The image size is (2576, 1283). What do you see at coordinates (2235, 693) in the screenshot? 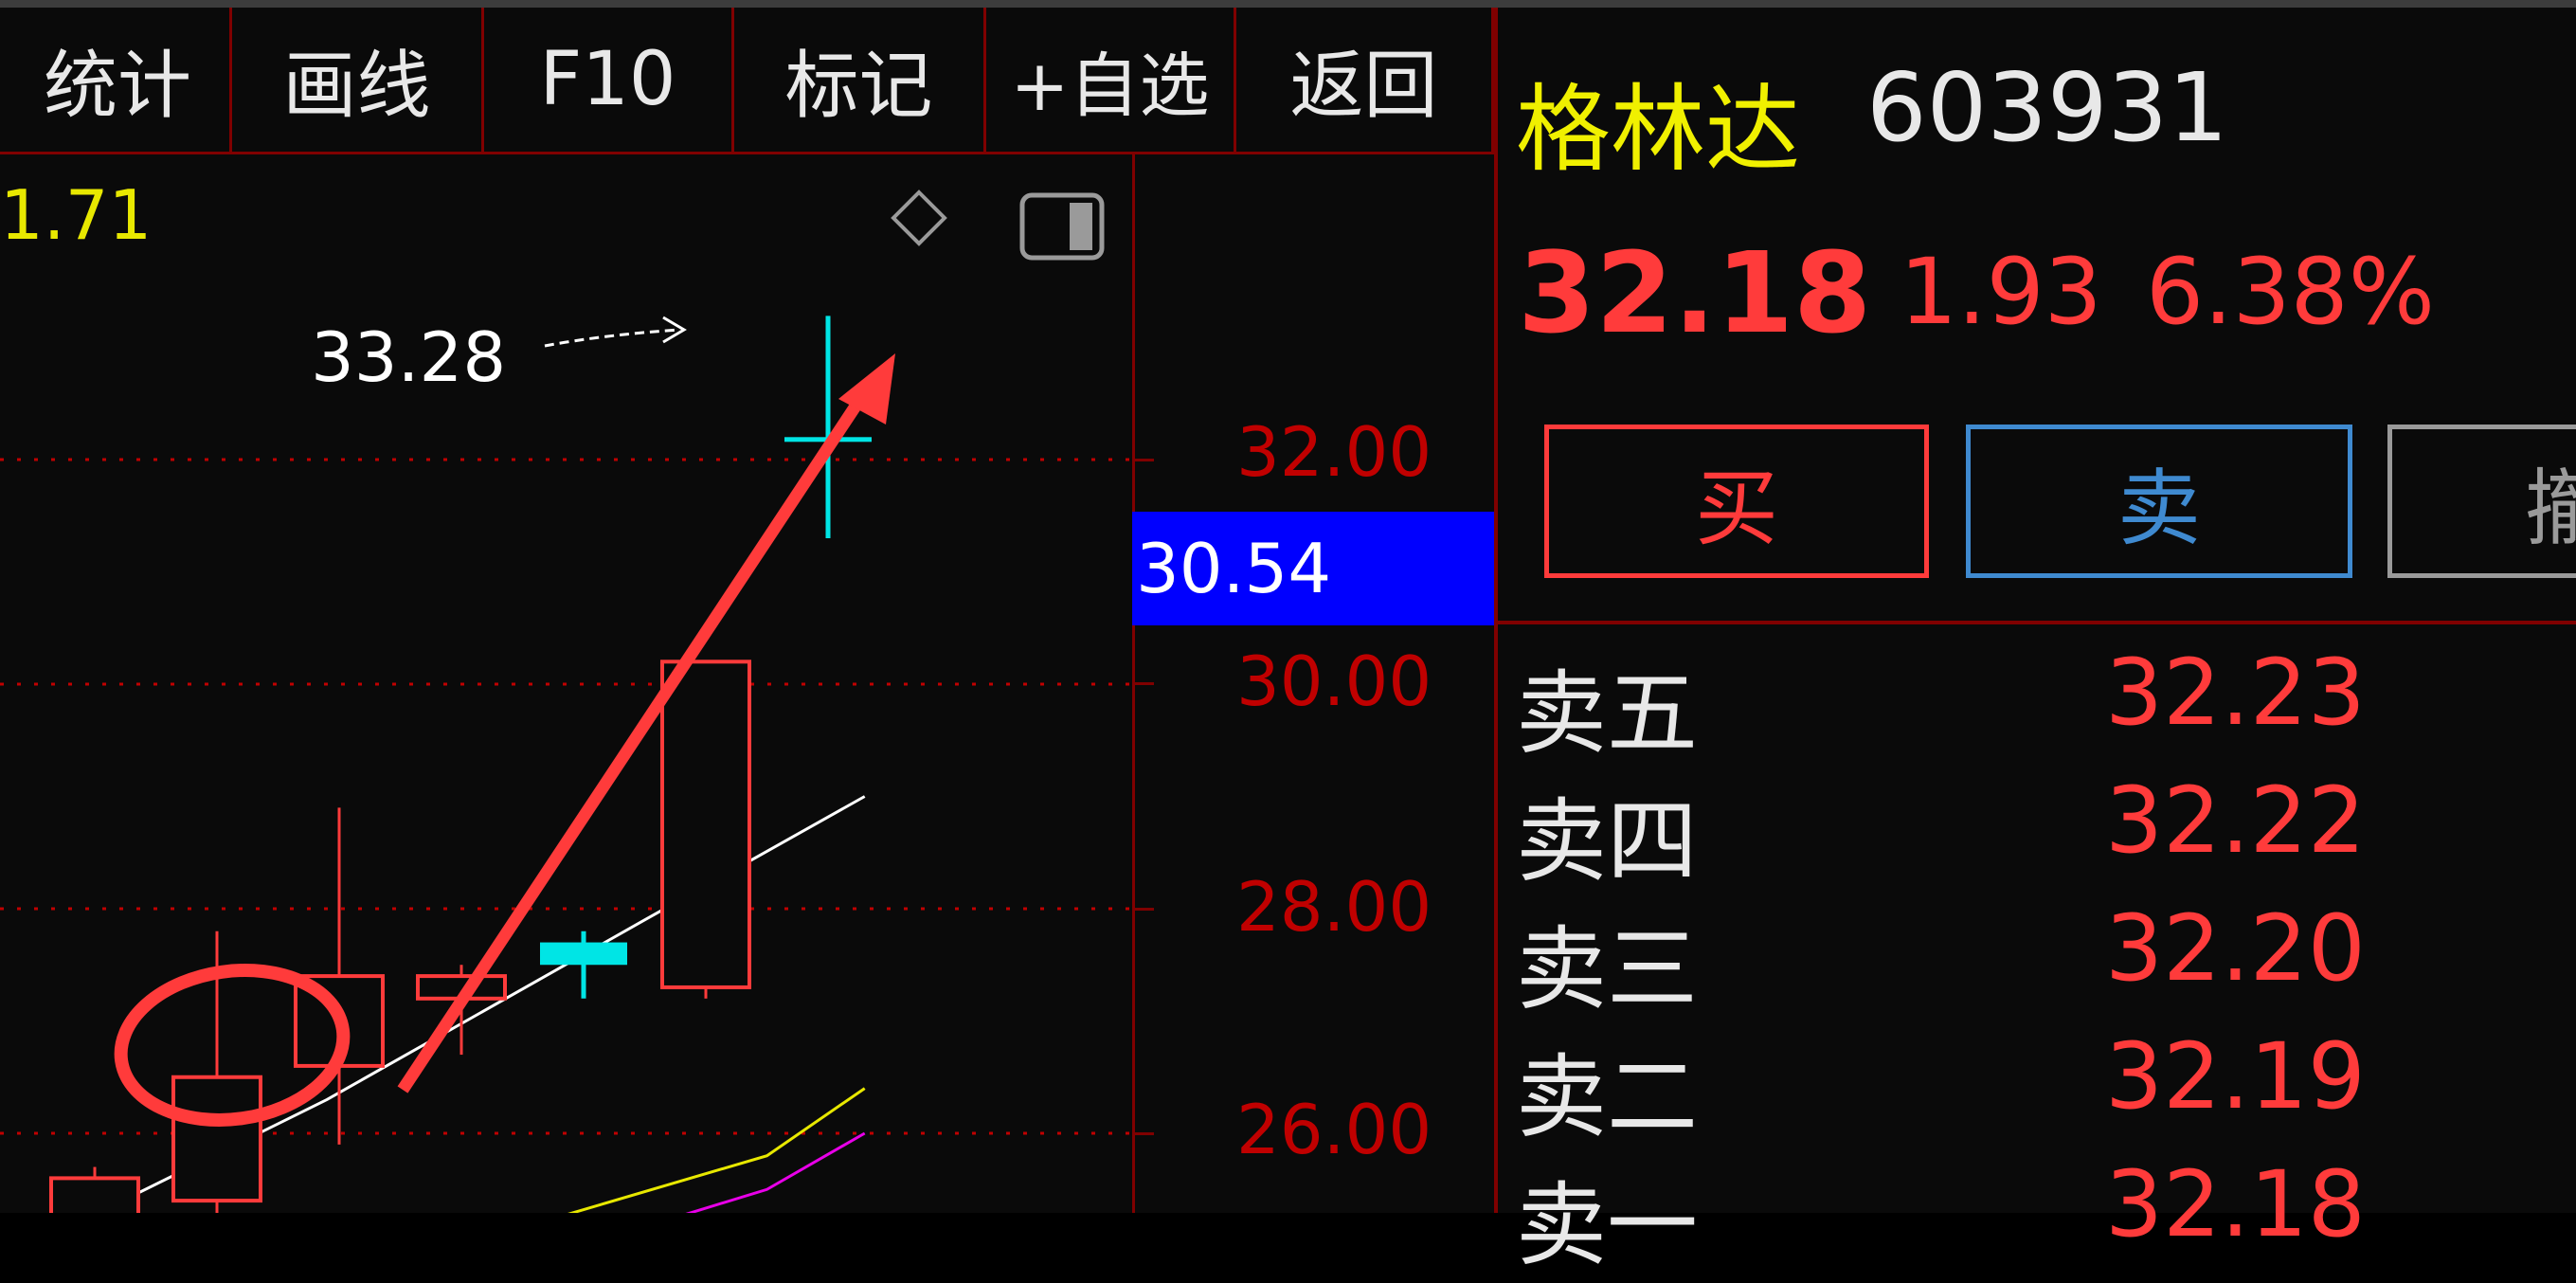
I see `orderbook-price: 32.23` at bounding box center [2235, 693].